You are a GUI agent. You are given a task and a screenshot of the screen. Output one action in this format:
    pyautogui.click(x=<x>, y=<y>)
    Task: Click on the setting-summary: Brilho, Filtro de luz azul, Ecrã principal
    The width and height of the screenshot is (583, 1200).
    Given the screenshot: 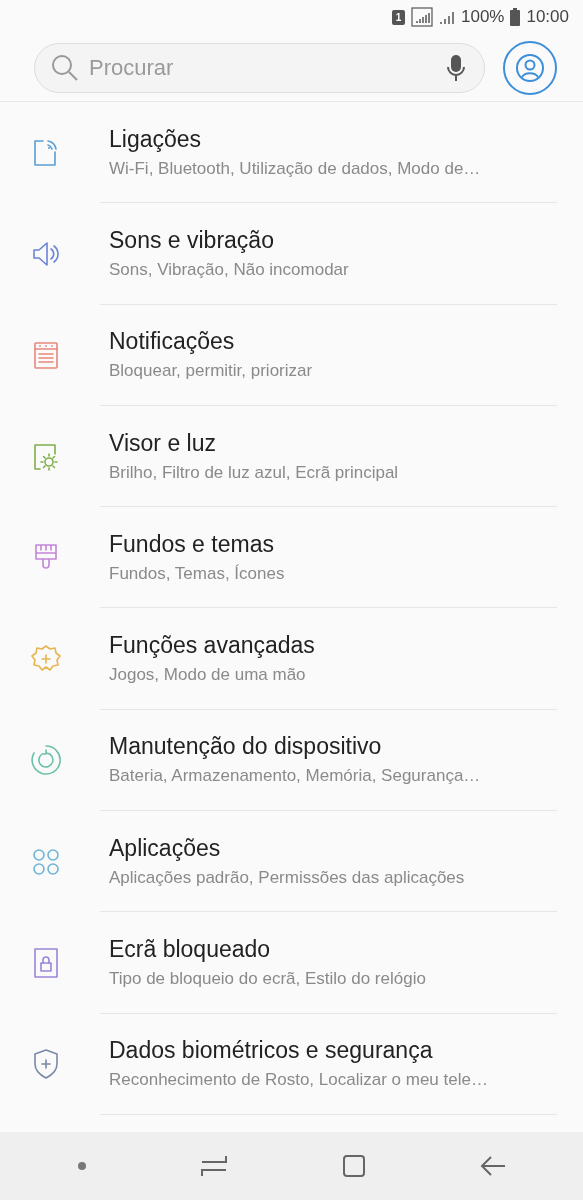 What is the action you would take?
    pyautogui.click(x=254, y=472)
    